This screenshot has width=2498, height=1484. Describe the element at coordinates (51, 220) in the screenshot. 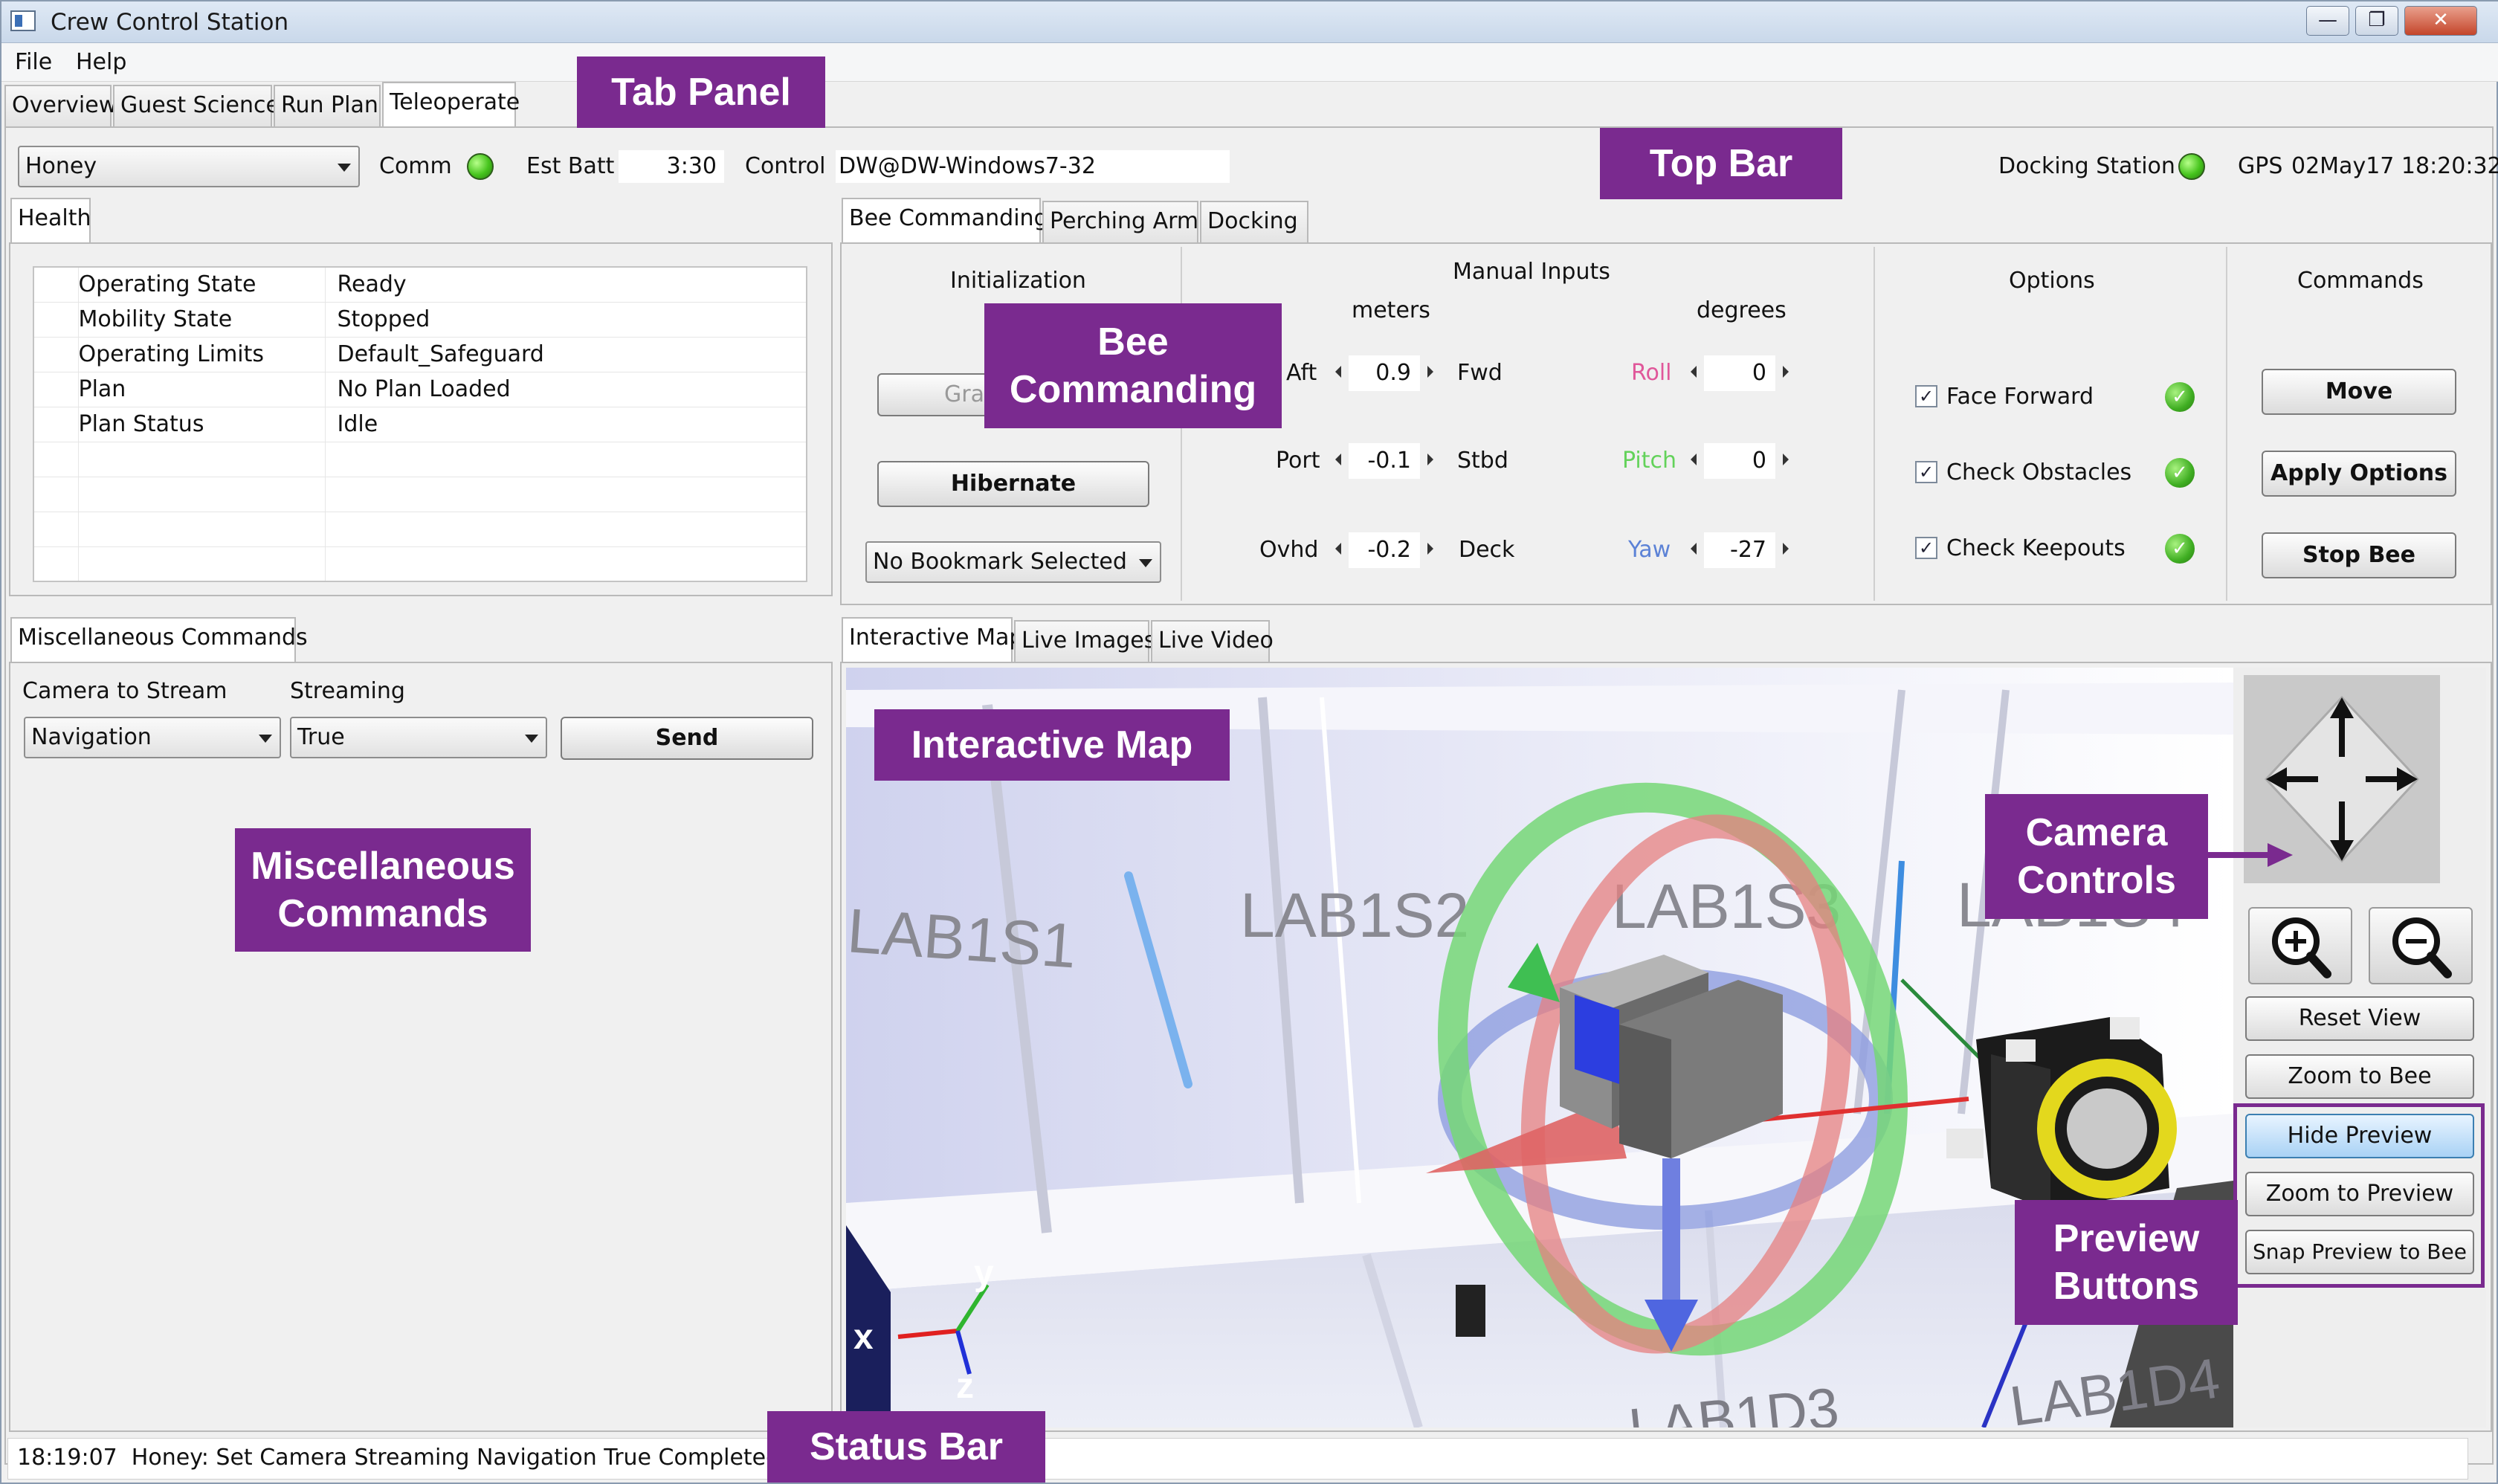

I see `tab-health: Health` at that location.